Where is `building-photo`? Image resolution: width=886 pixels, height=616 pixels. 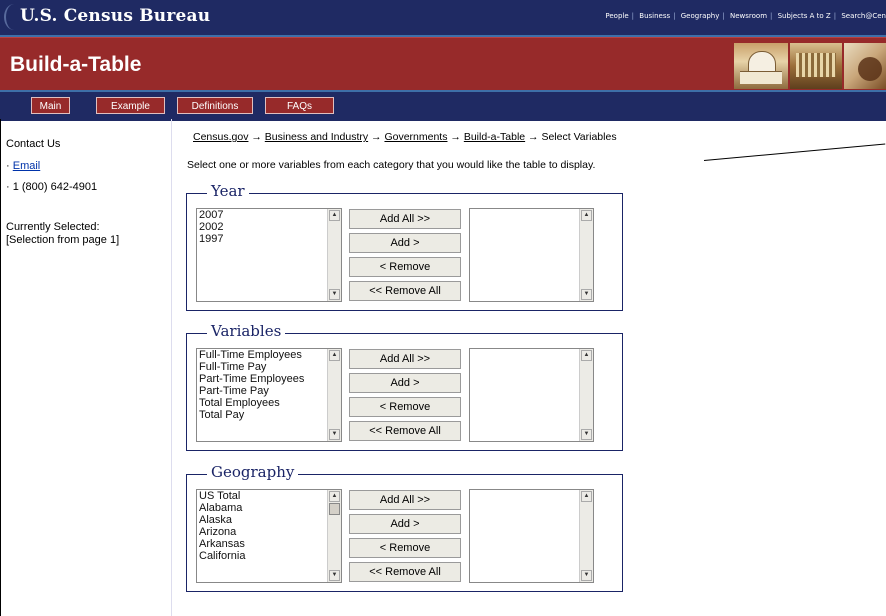
building-photo is located at coordinates (816, 66).